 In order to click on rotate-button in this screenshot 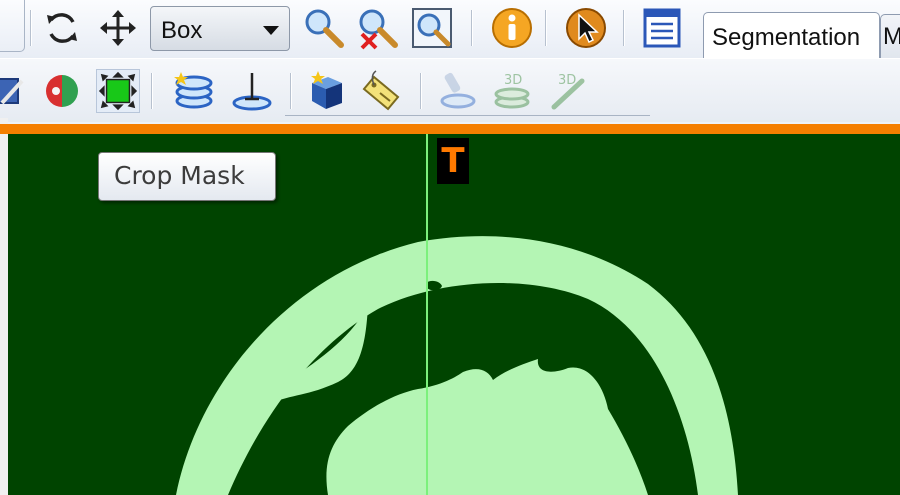, I will do `click(62, 28)`.